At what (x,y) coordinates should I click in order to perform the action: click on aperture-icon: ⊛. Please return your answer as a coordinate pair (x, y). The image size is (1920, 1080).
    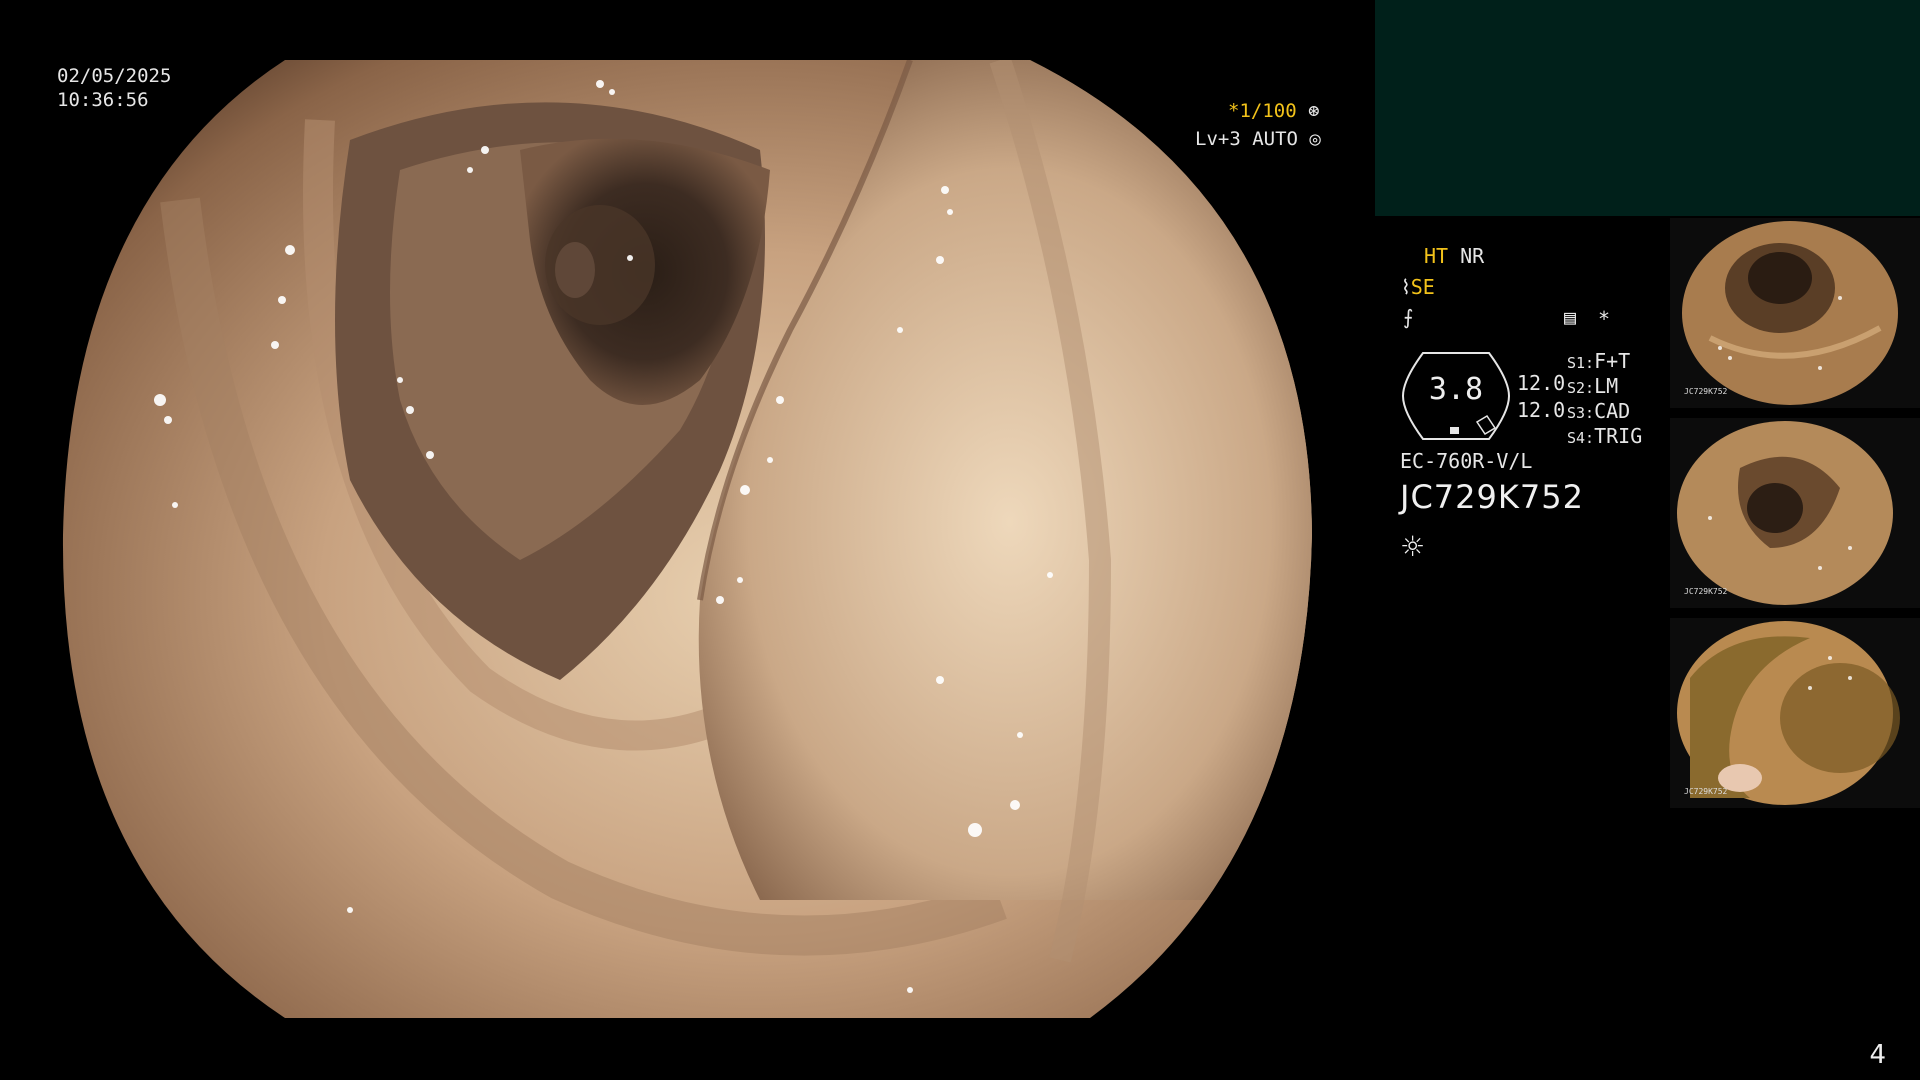
    Looking at the image, I should click on (1314, 111).